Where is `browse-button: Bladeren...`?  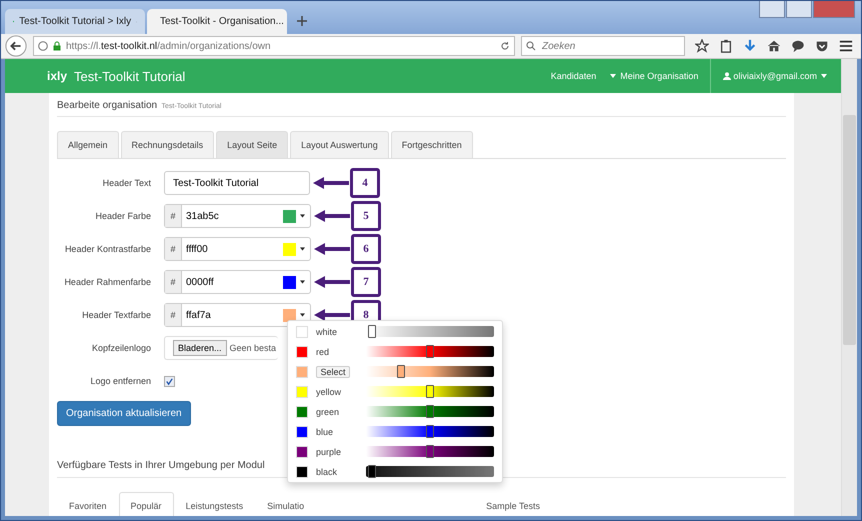
browse-button: Bladeren... is located at coordinates (200, 348).